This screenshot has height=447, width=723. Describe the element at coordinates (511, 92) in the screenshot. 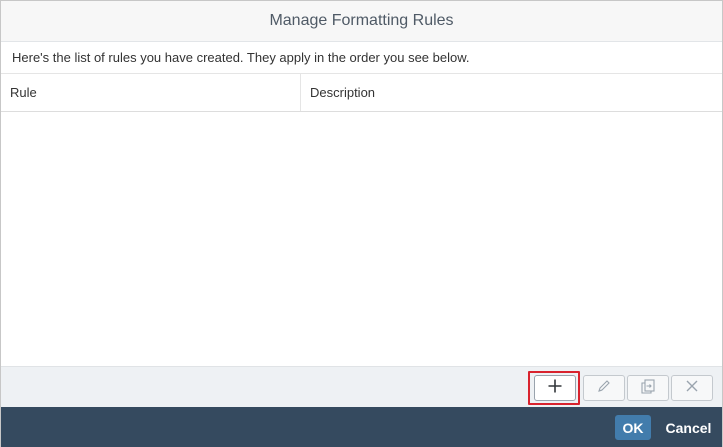

I see `column-header-description: Description` at that location.